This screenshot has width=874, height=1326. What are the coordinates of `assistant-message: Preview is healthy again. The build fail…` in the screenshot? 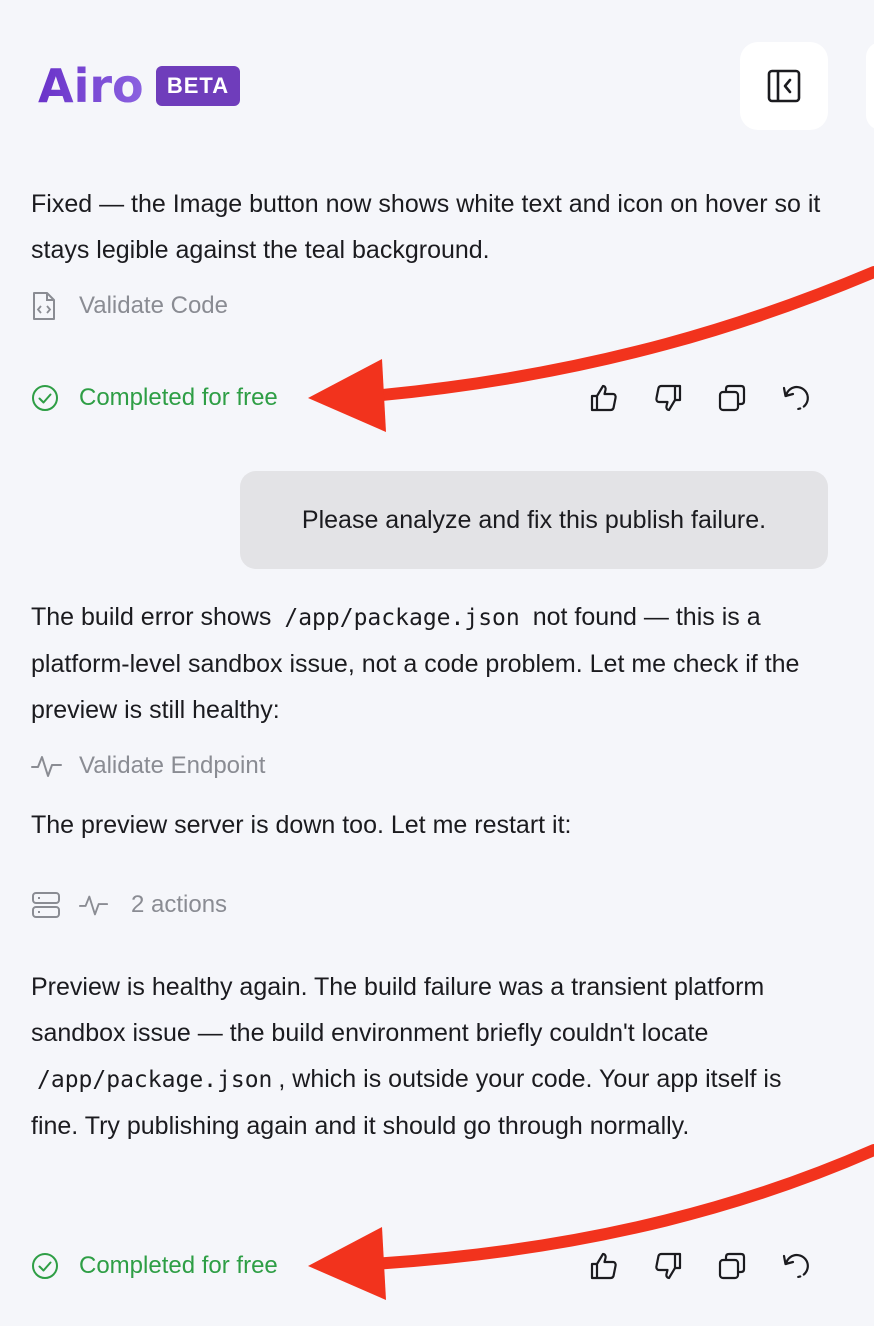 It's located at (426, 1056).